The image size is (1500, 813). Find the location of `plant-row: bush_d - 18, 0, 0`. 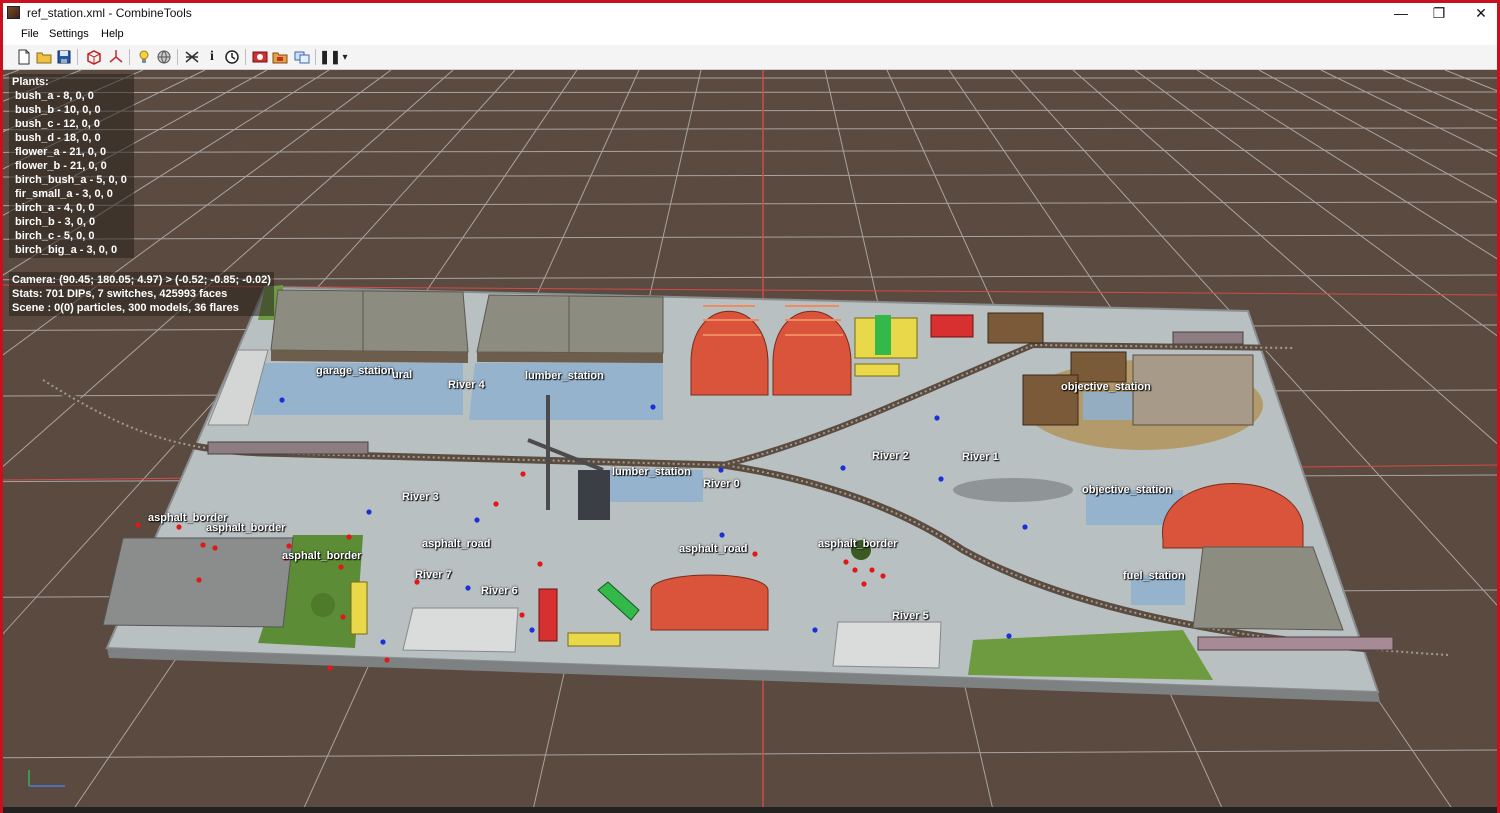

plant-row: bush_d - 18, 0, 0 is located at coordinates (58, 138).